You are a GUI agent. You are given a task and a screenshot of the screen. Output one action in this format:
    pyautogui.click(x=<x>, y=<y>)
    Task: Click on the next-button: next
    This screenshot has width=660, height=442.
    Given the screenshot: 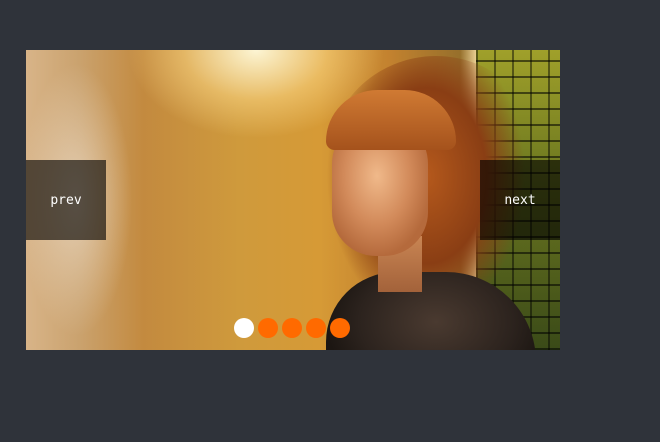 What is the action you would take?
    pyautogui.click(x=520, y=200)
    